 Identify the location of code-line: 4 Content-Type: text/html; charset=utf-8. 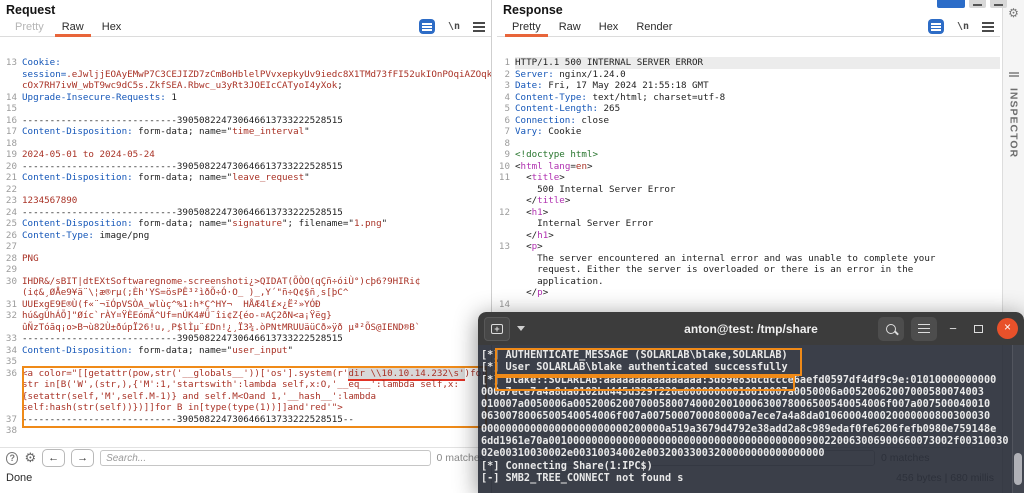
(748, 98).